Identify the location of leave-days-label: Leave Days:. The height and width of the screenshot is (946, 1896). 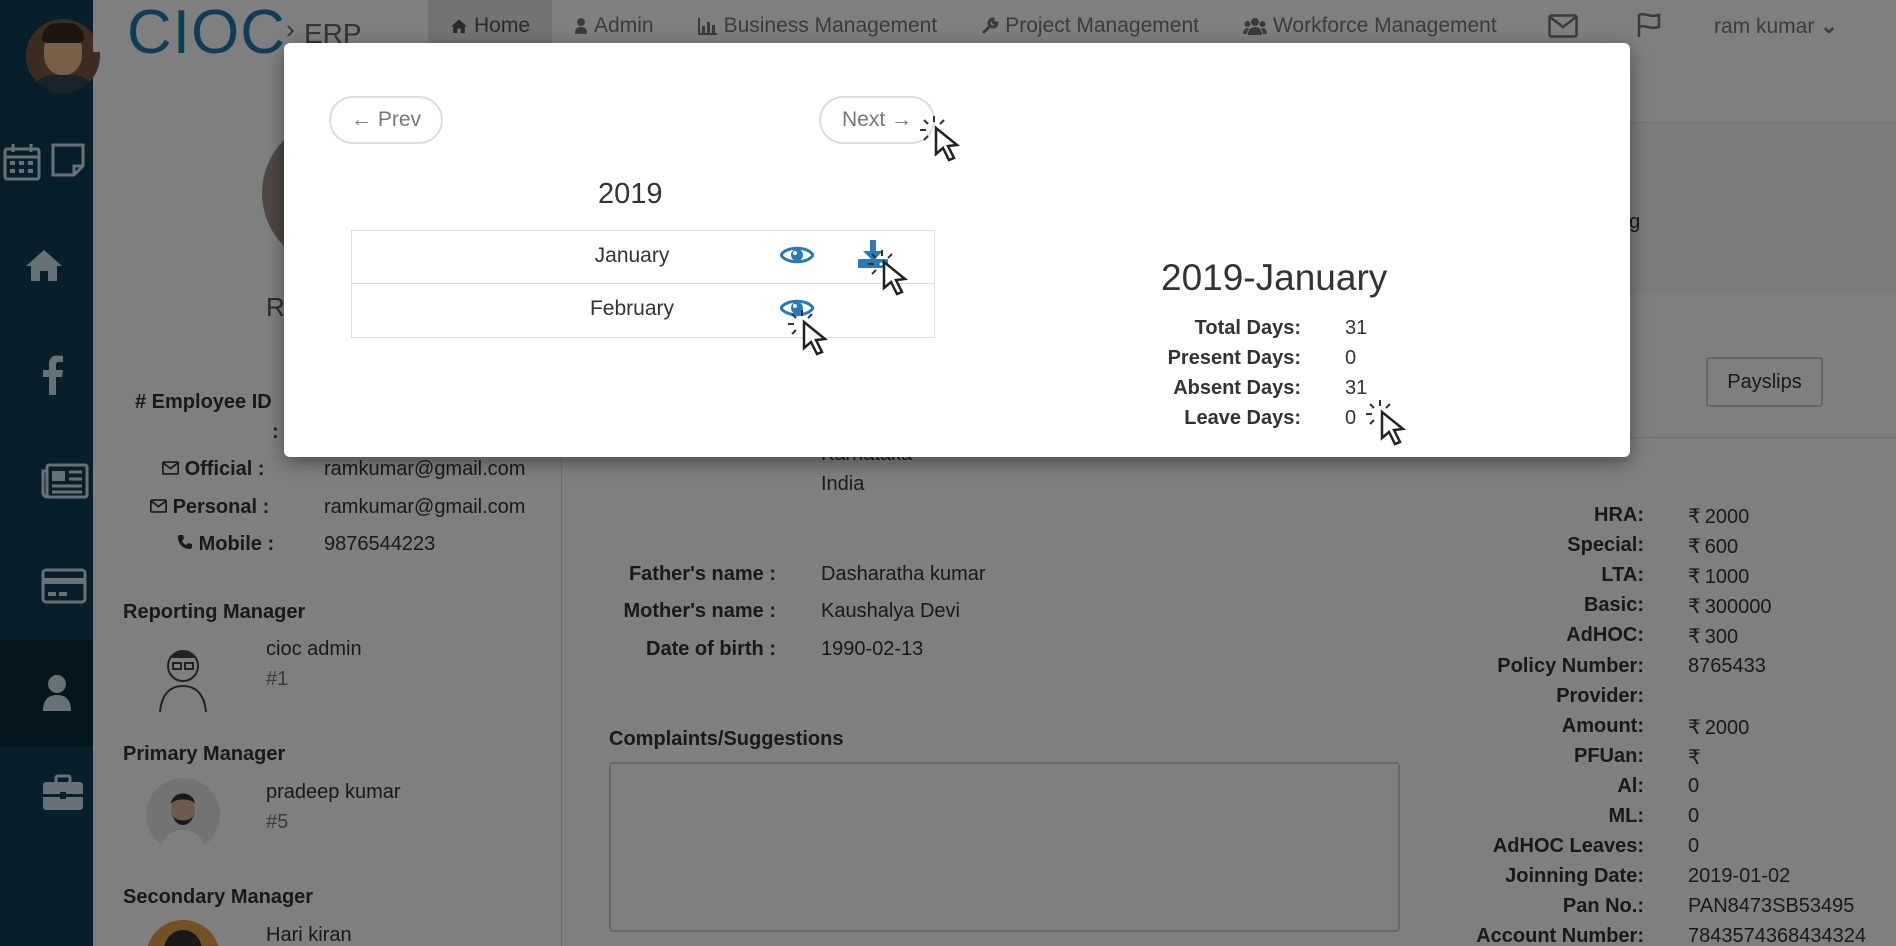
(1242, 418).